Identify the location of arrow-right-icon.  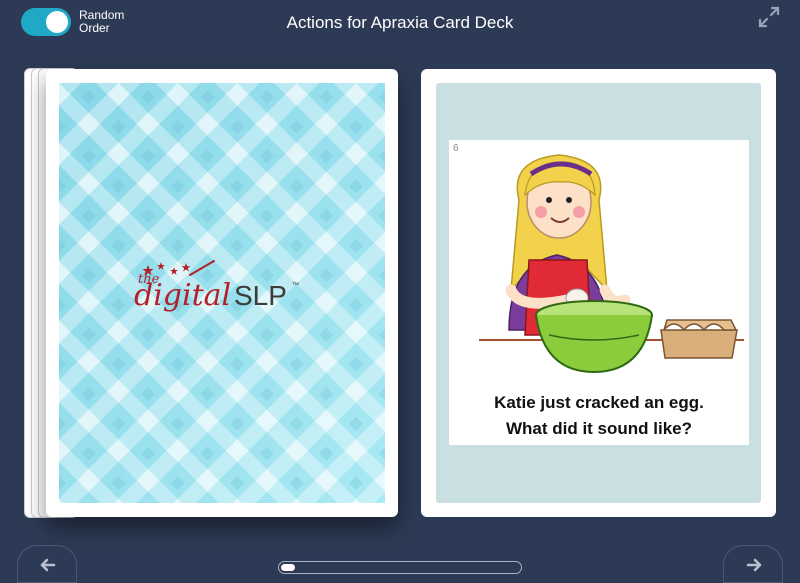
(754, 565).